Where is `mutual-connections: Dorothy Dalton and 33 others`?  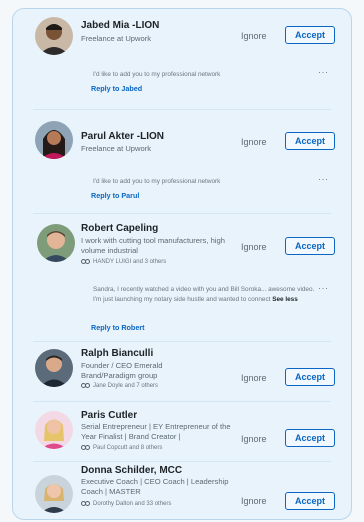 mutual-connections: Dorothy Dalton and 33 others is located at coordinates (126, 504).